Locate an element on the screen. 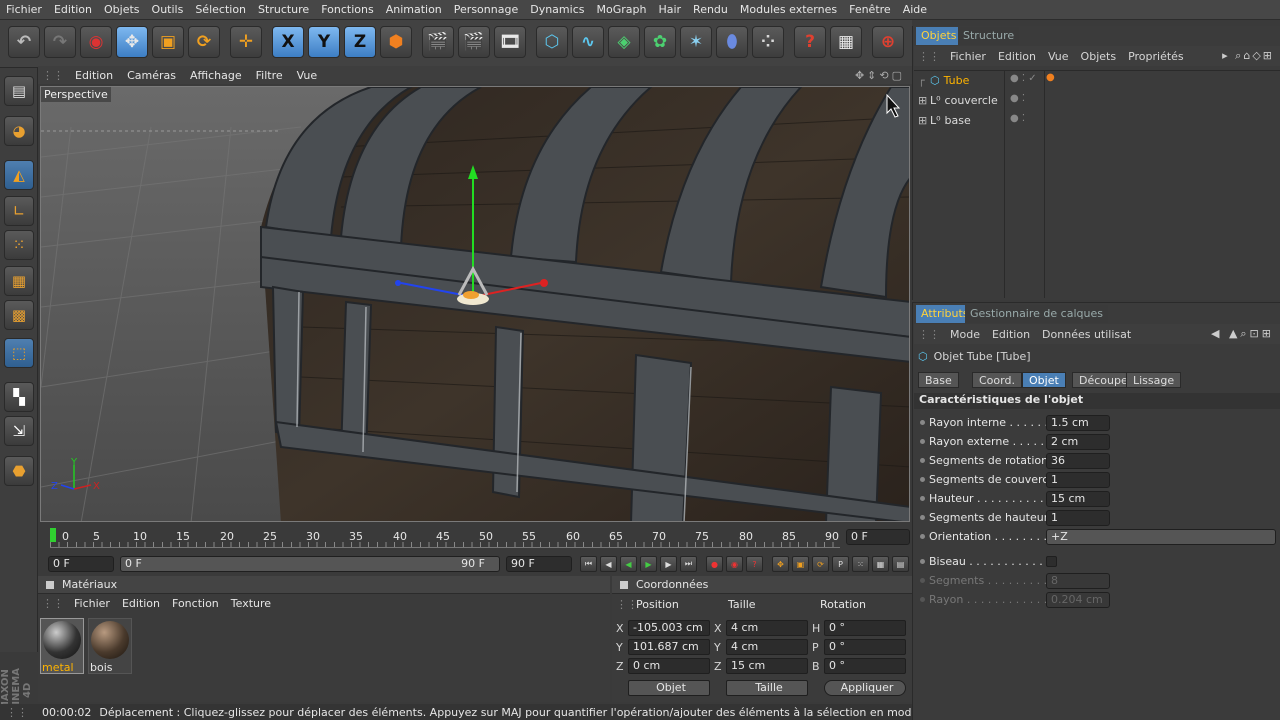 This screenshot has width=1280, height=720. layout-globe-icon: ⊕ is located at coordinates (888, 42).